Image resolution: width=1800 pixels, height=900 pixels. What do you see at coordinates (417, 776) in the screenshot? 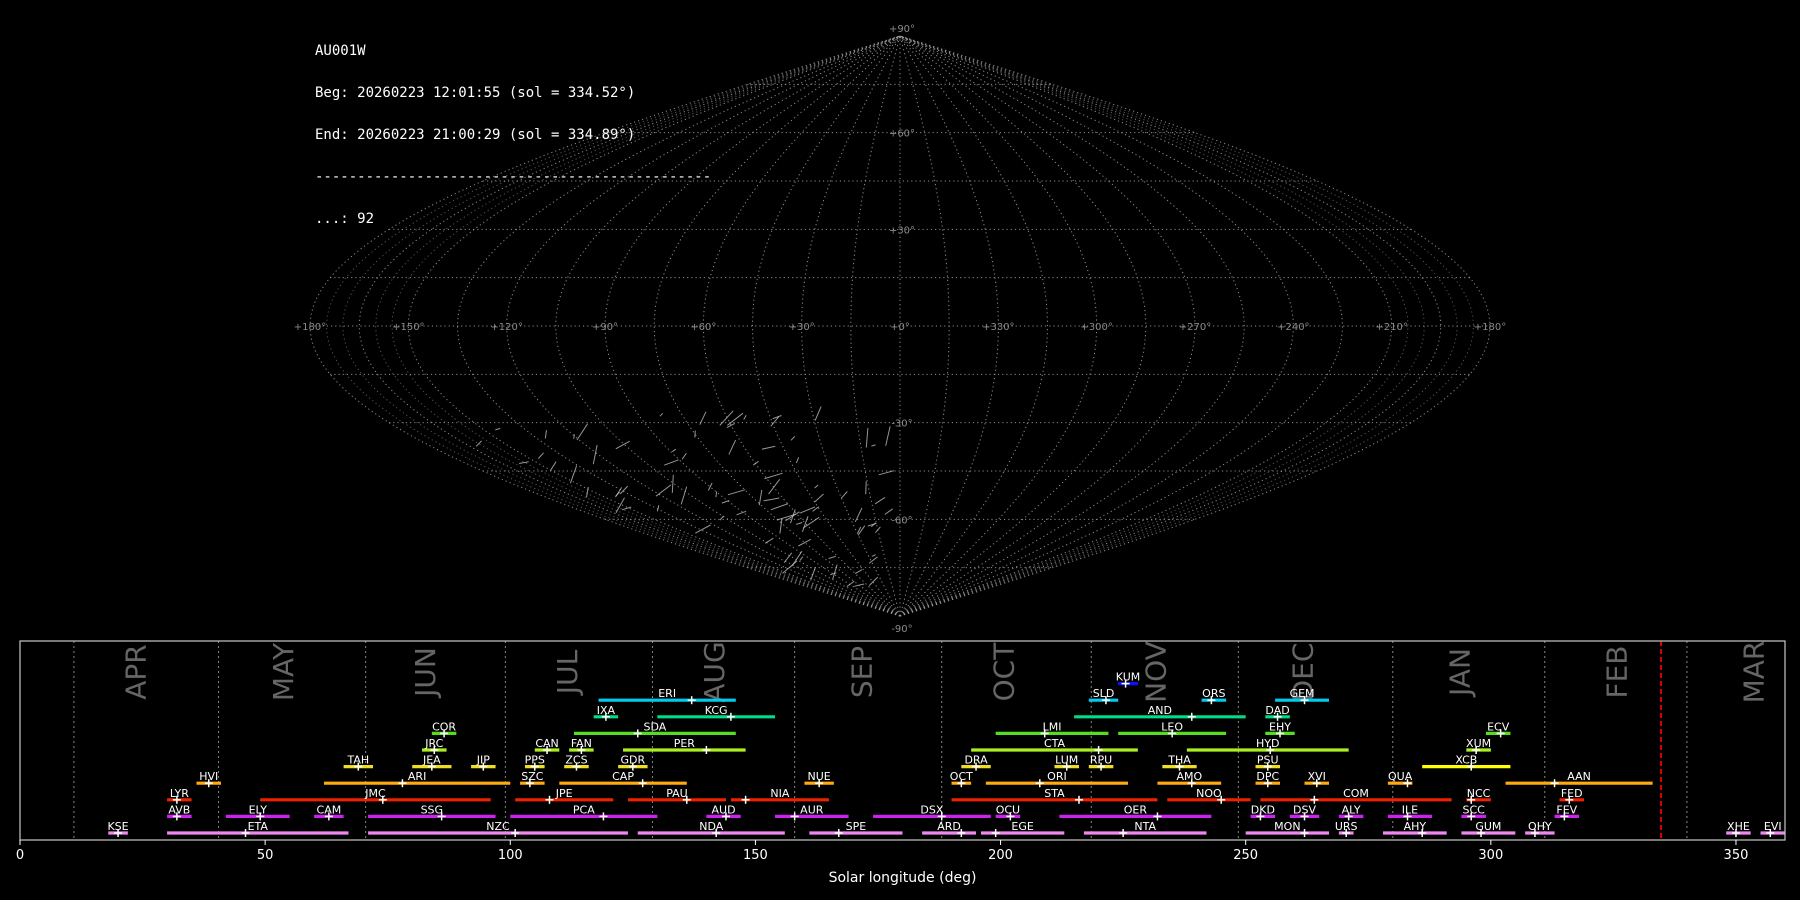
I see `shower-code-label: ARI` at bounding box center [417, 776].